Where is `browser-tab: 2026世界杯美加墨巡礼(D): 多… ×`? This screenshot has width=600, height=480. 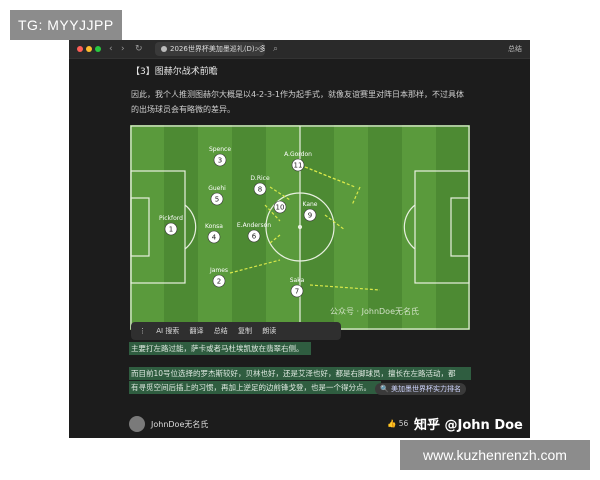
browser-tab: 2026世界杯美加墨巡礼(D): 多… × is located at coordinates (210, 49).